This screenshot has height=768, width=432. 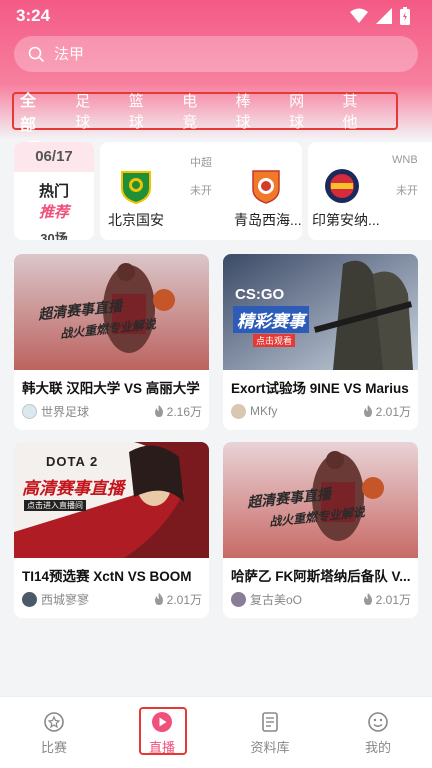 I want to click on tab-football: 足球, so click(x=88, y=111).